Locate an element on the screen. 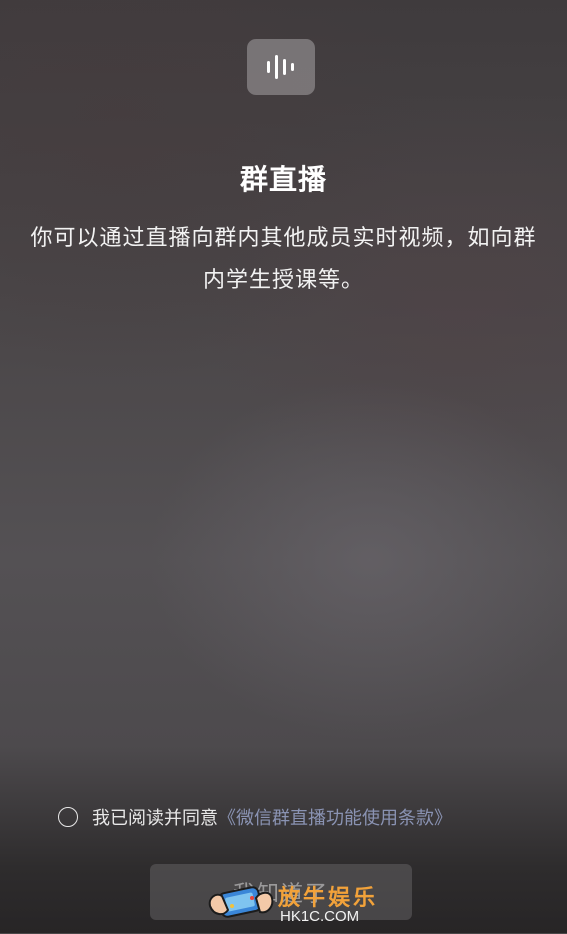 This screenshot has width=567, height=934. live-voice-icon is located at coordinates (281, 67).